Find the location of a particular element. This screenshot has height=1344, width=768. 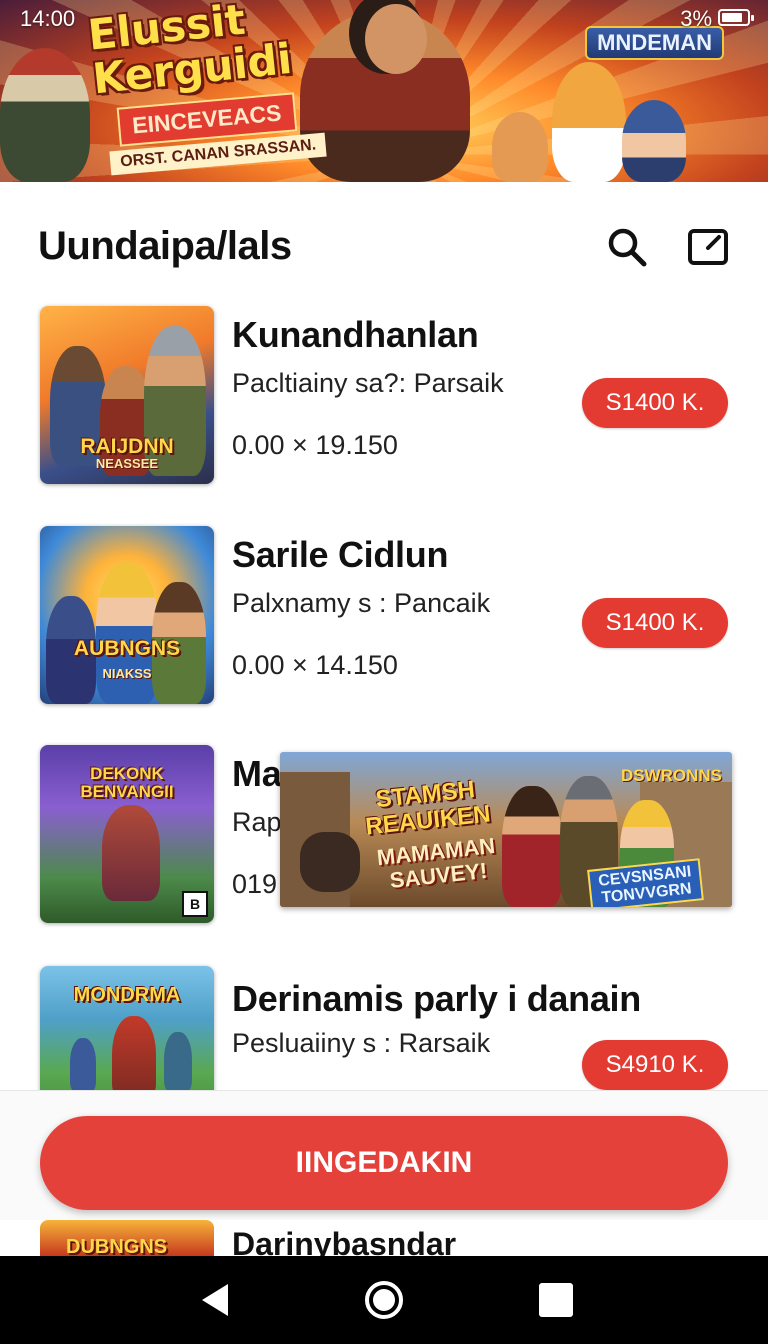

cat-character is located at coordinates (520, 147).